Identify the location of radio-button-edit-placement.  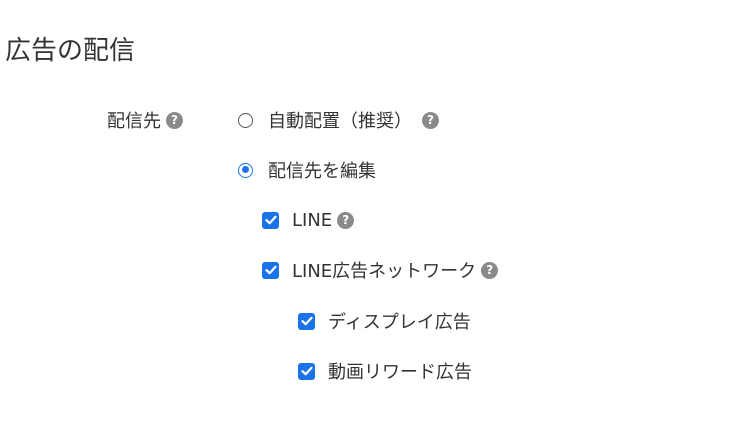
(245, 170).